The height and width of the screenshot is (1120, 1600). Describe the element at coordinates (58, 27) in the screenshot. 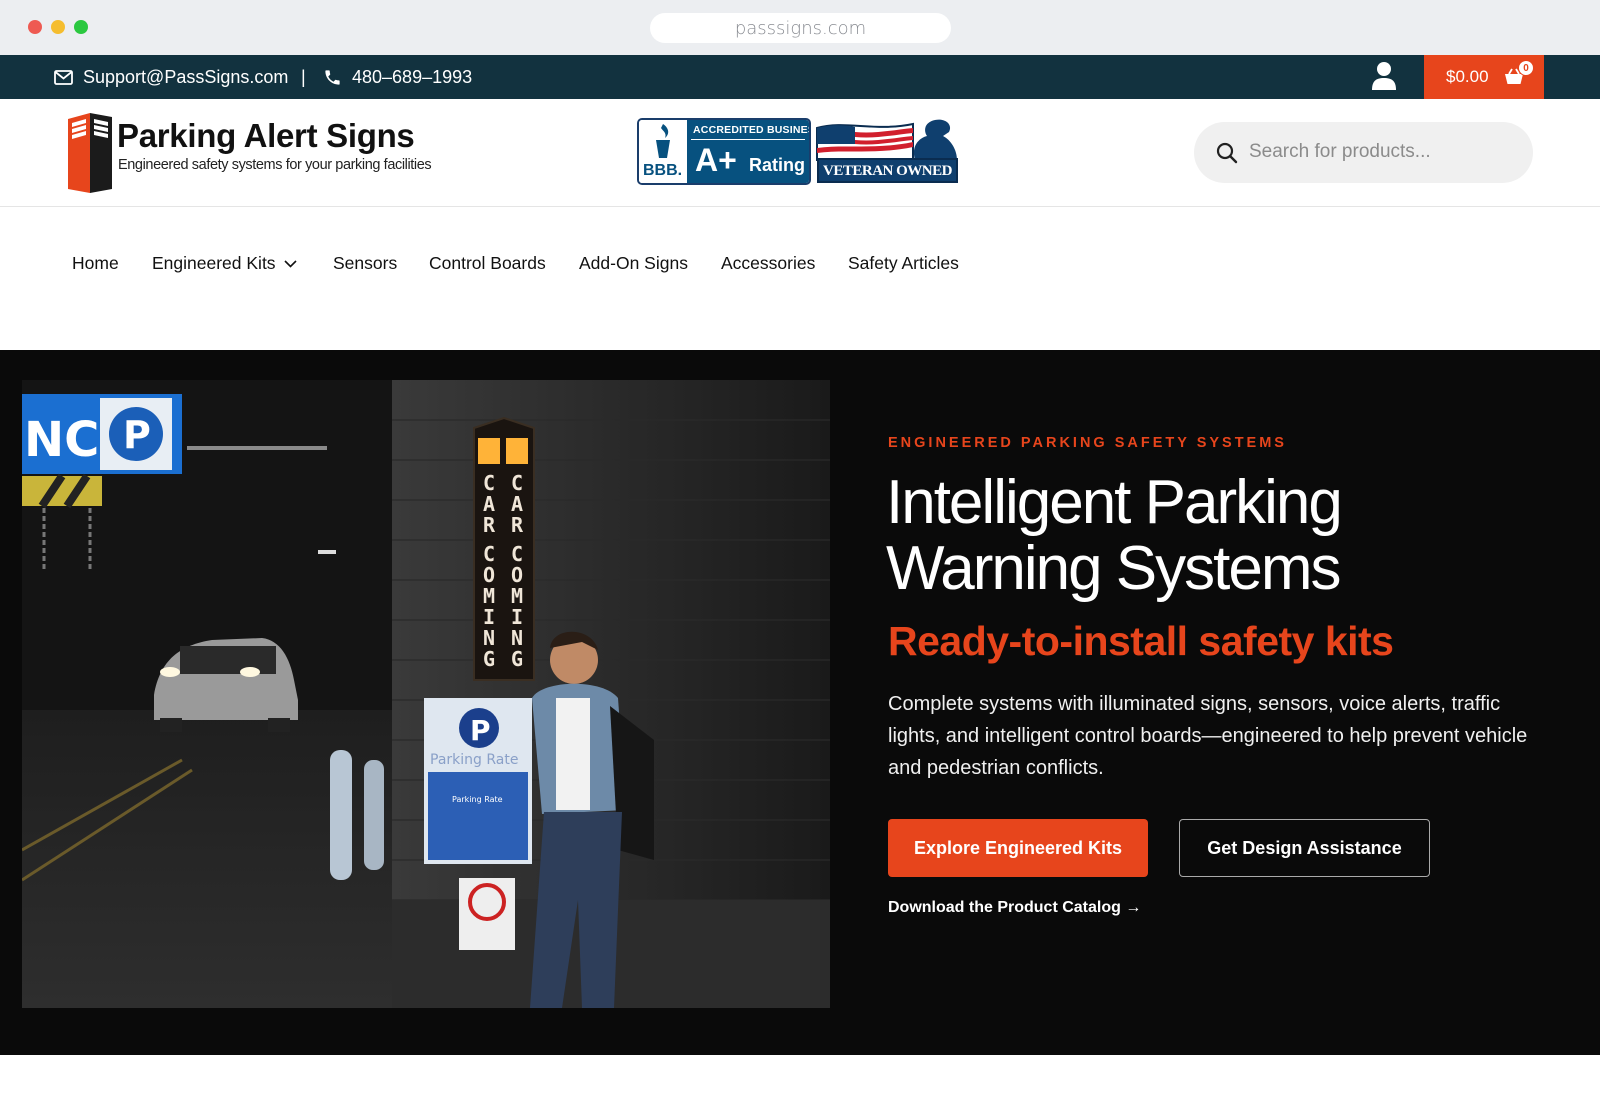

I see `window-minimize-button` at that location.